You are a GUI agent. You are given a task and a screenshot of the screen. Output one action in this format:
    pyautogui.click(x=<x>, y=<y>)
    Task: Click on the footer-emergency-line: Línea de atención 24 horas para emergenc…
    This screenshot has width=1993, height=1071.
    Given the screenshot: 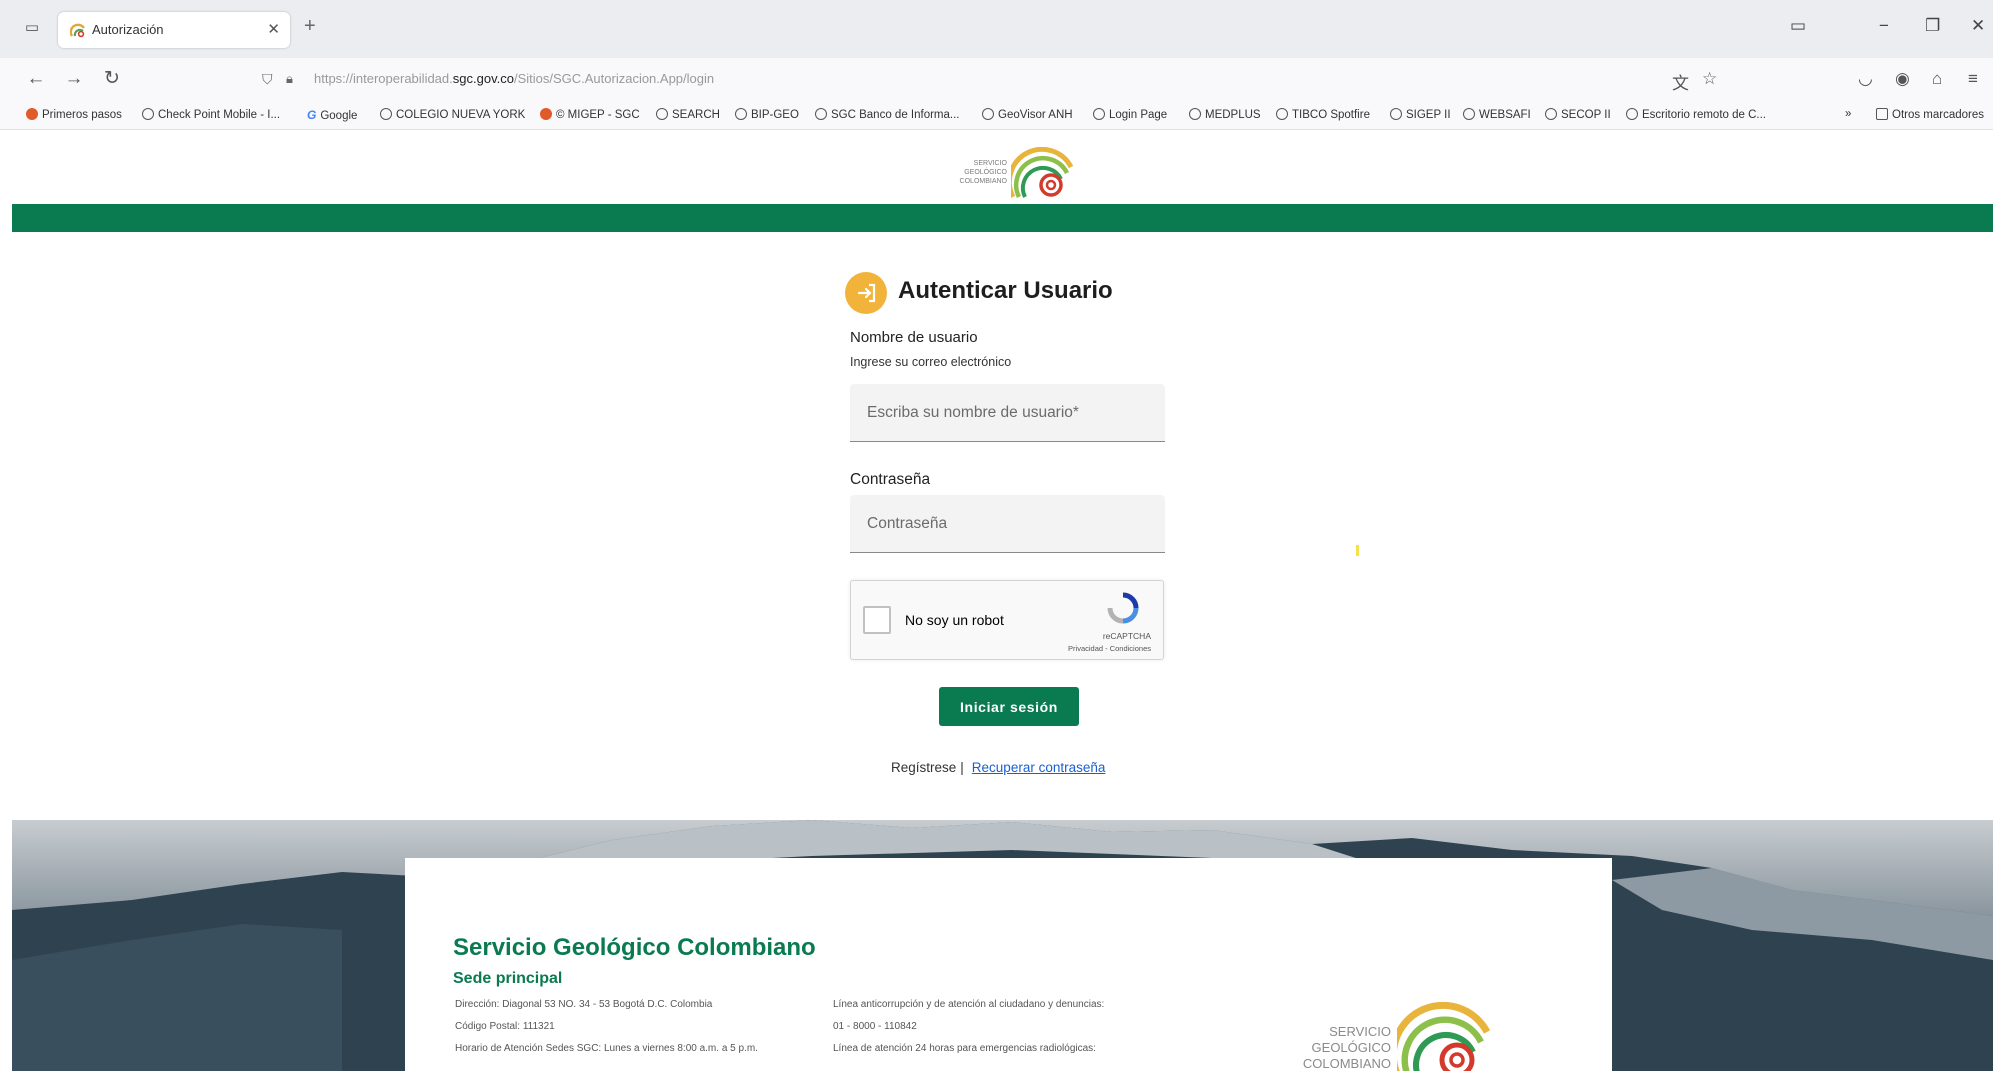 What is the action you would take?
    pyautogui.click(x=964, y=1048)
    